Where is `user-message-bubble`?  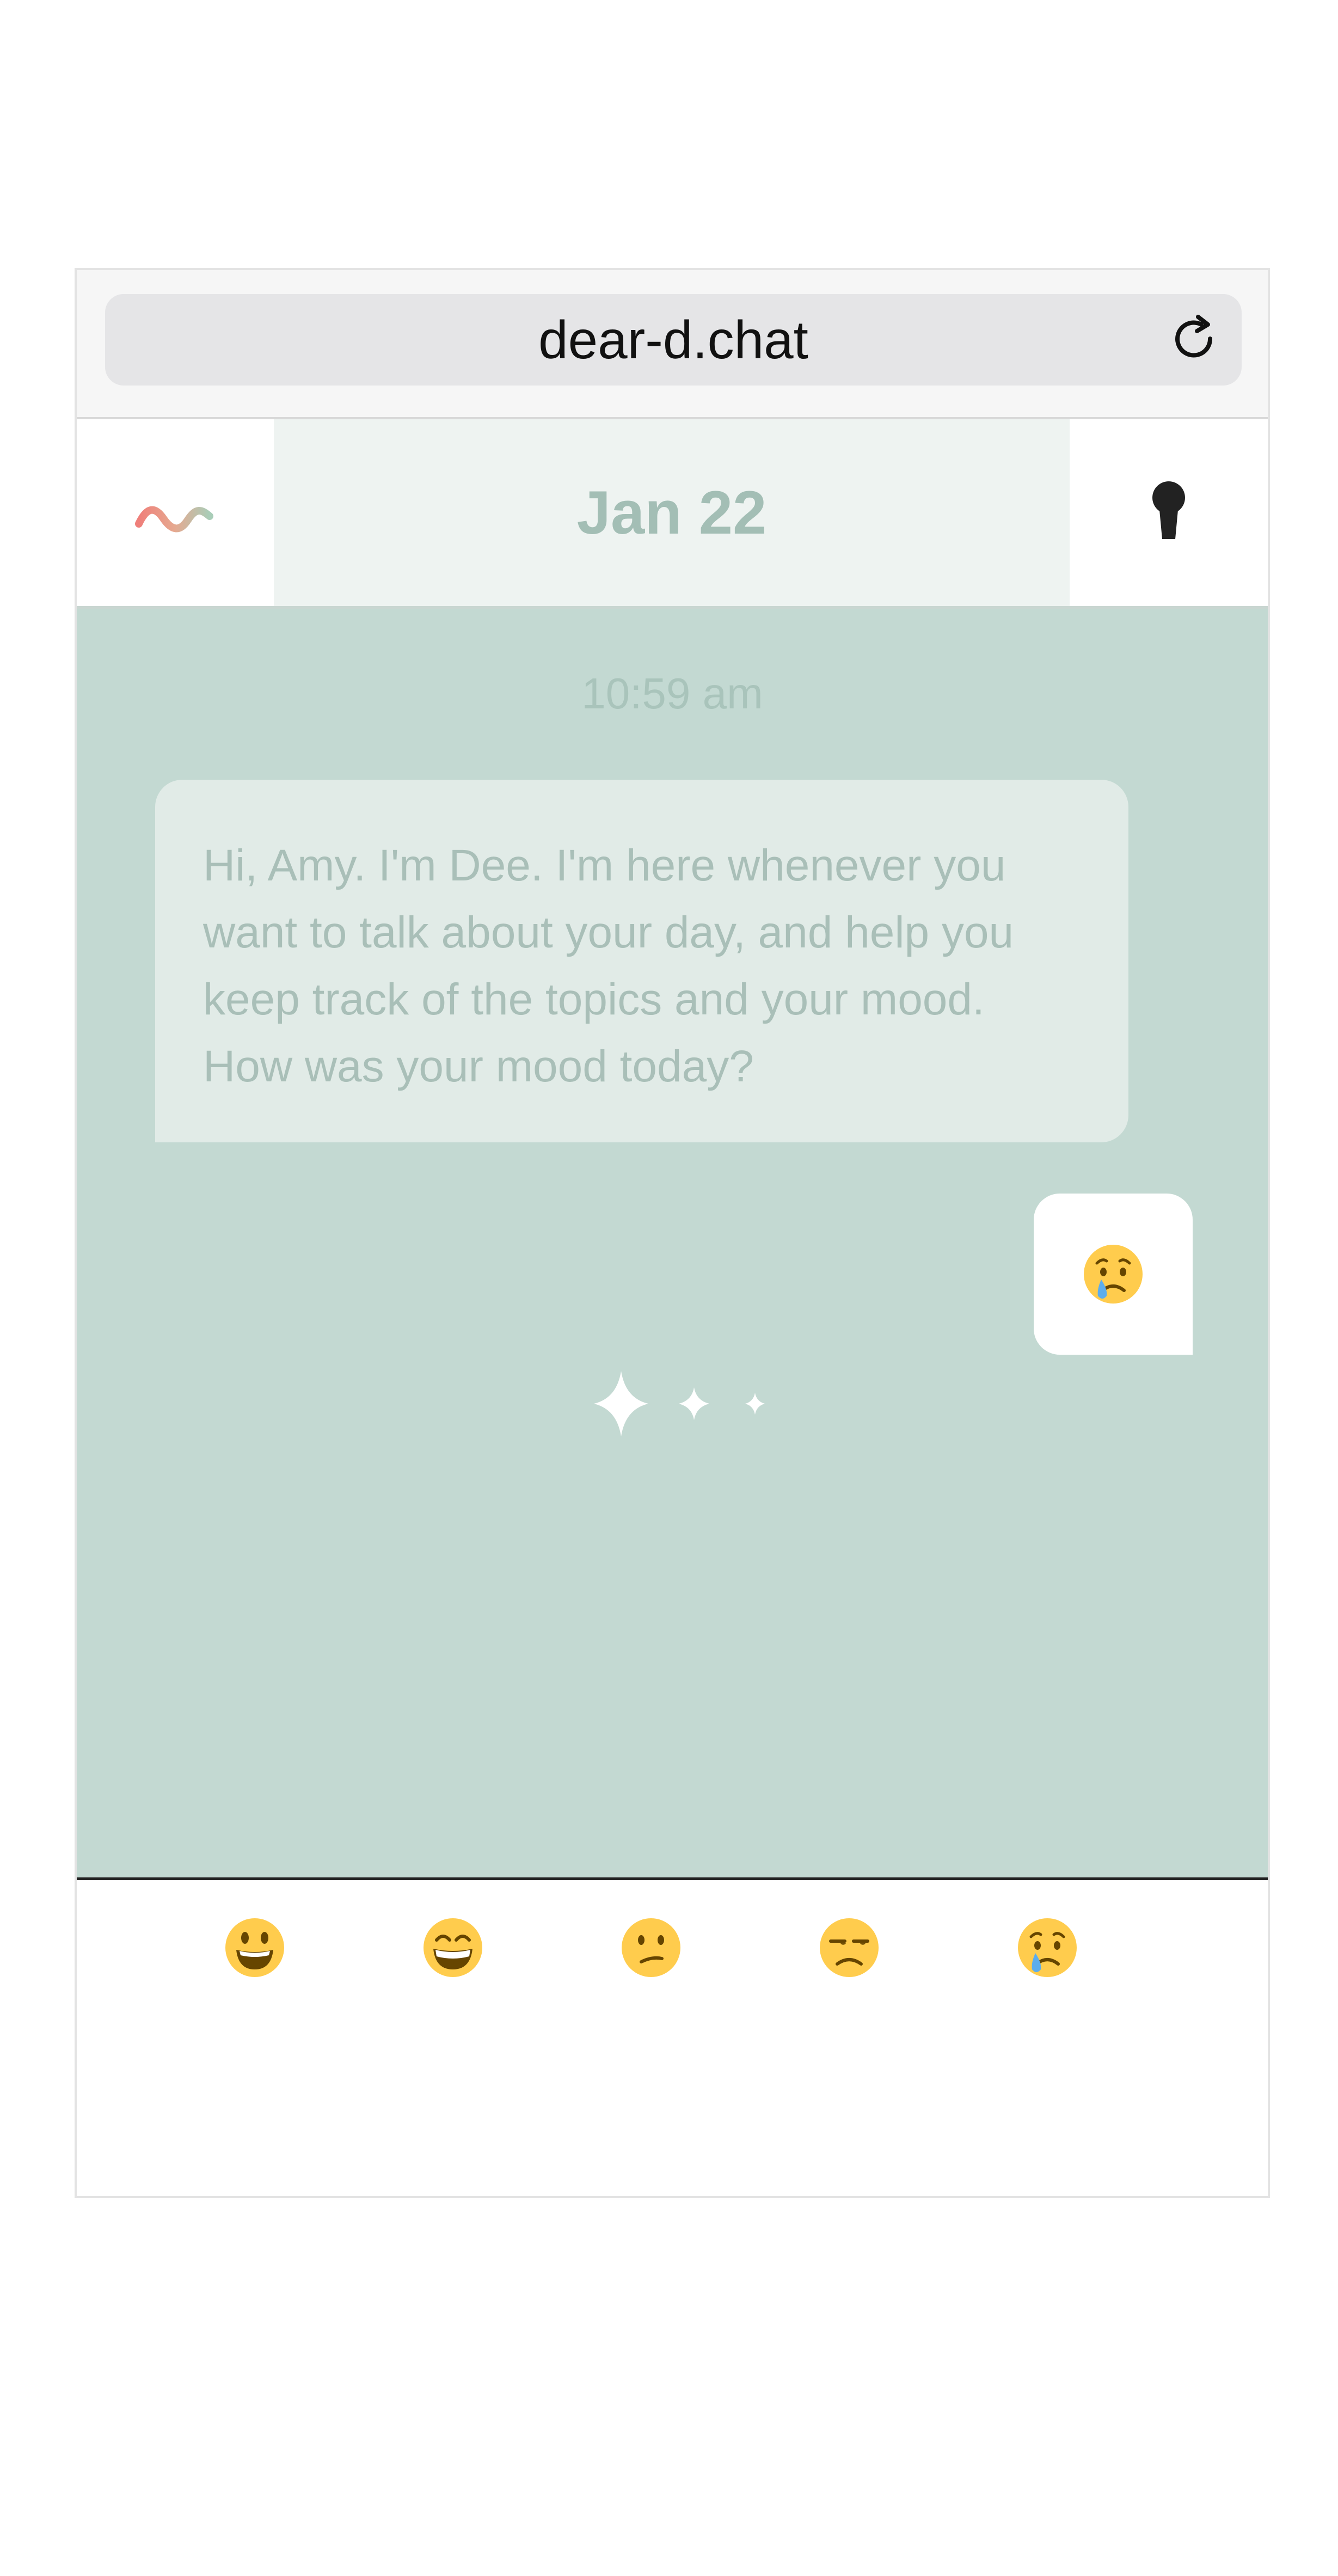 user-message-bubble is located at coordinates (1113, 1274).